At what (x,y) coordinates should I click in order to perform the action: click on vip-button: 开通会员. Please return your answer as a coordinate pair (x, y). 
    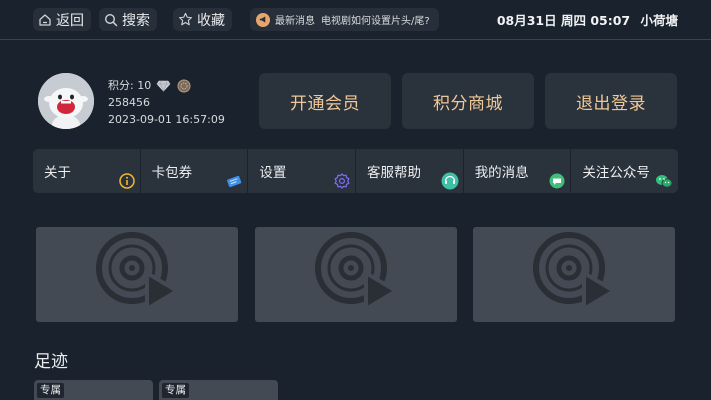
    Looking at the image, I should click on (325, 101).